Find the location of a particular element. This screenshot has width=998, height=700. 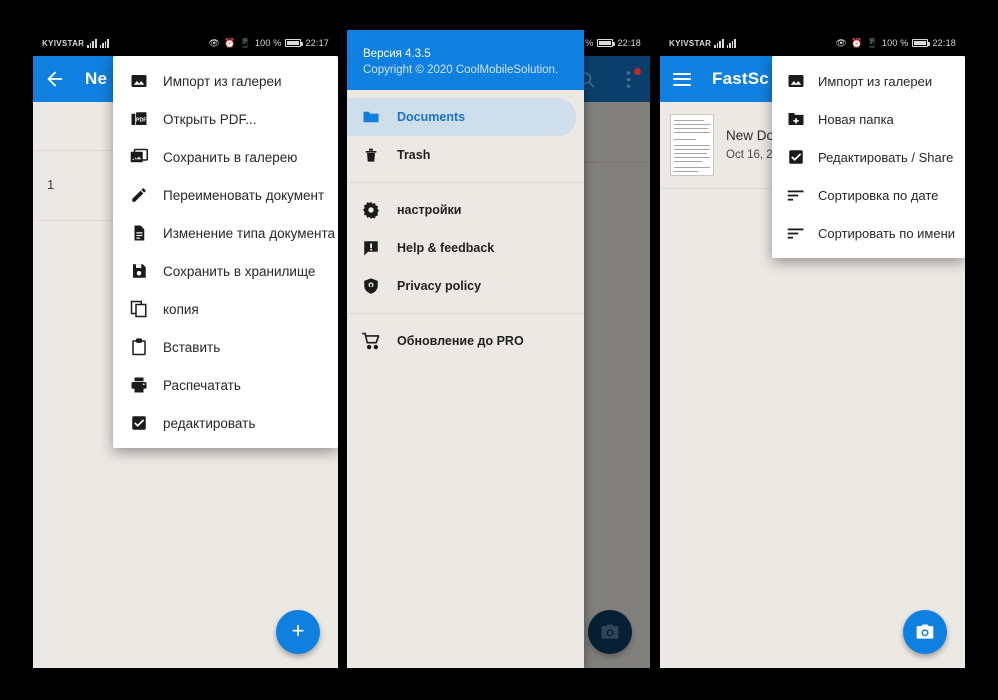

menu-item-print: Распечатать is located at coordinates (225, 385).